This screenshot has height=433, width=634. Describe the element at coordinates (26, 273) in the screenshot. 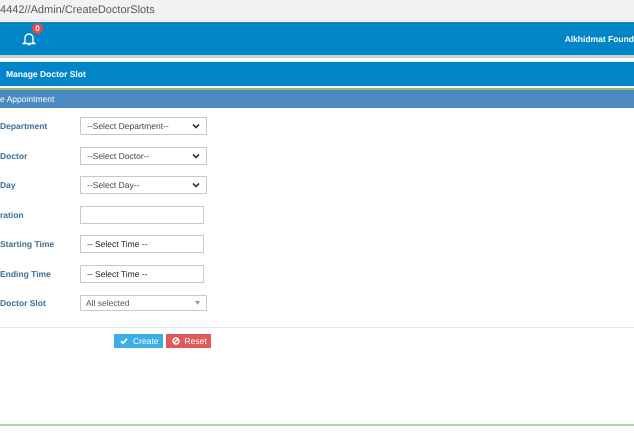

I see `field-label: Ending Time` at that location.